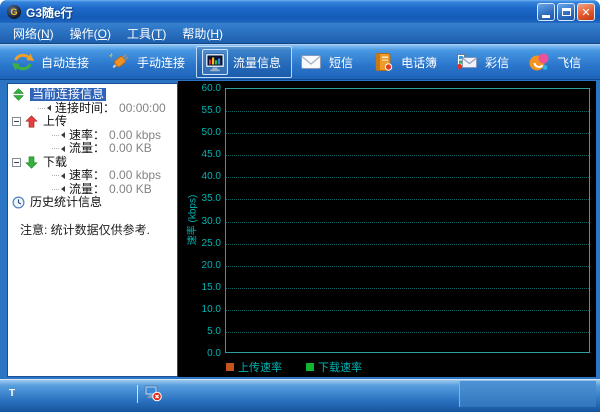 This screenshot has width=600, height=412. What do you see at coordinates (539, 62) in the screenshot?
I see `fetion-icon` at bounding box center [539, 62].